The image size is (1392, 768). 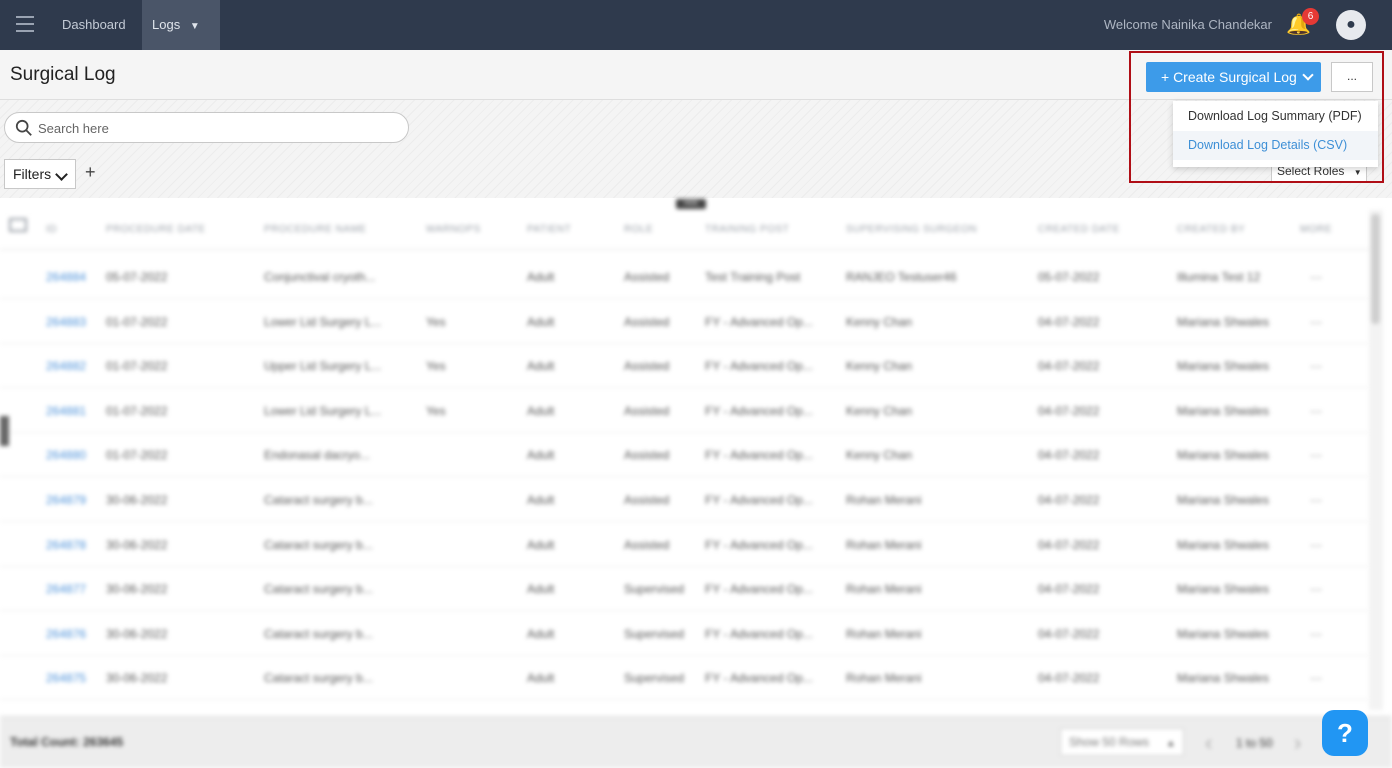 What do you see at coordinates (66, 366) in the screenshot?
I see `cell-id: 264882` at bounding box center [66, 366].